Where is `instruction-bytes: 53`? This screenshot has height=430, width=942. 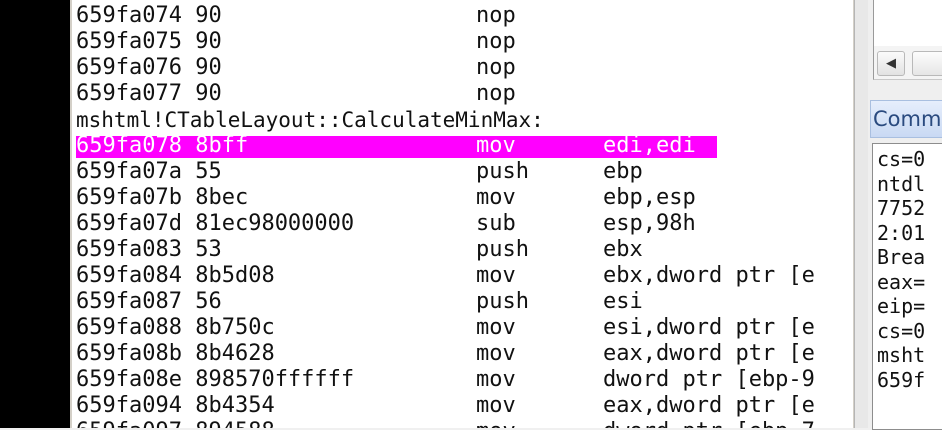 instruction-bytes: 53 is located at coordinates (208, 249).